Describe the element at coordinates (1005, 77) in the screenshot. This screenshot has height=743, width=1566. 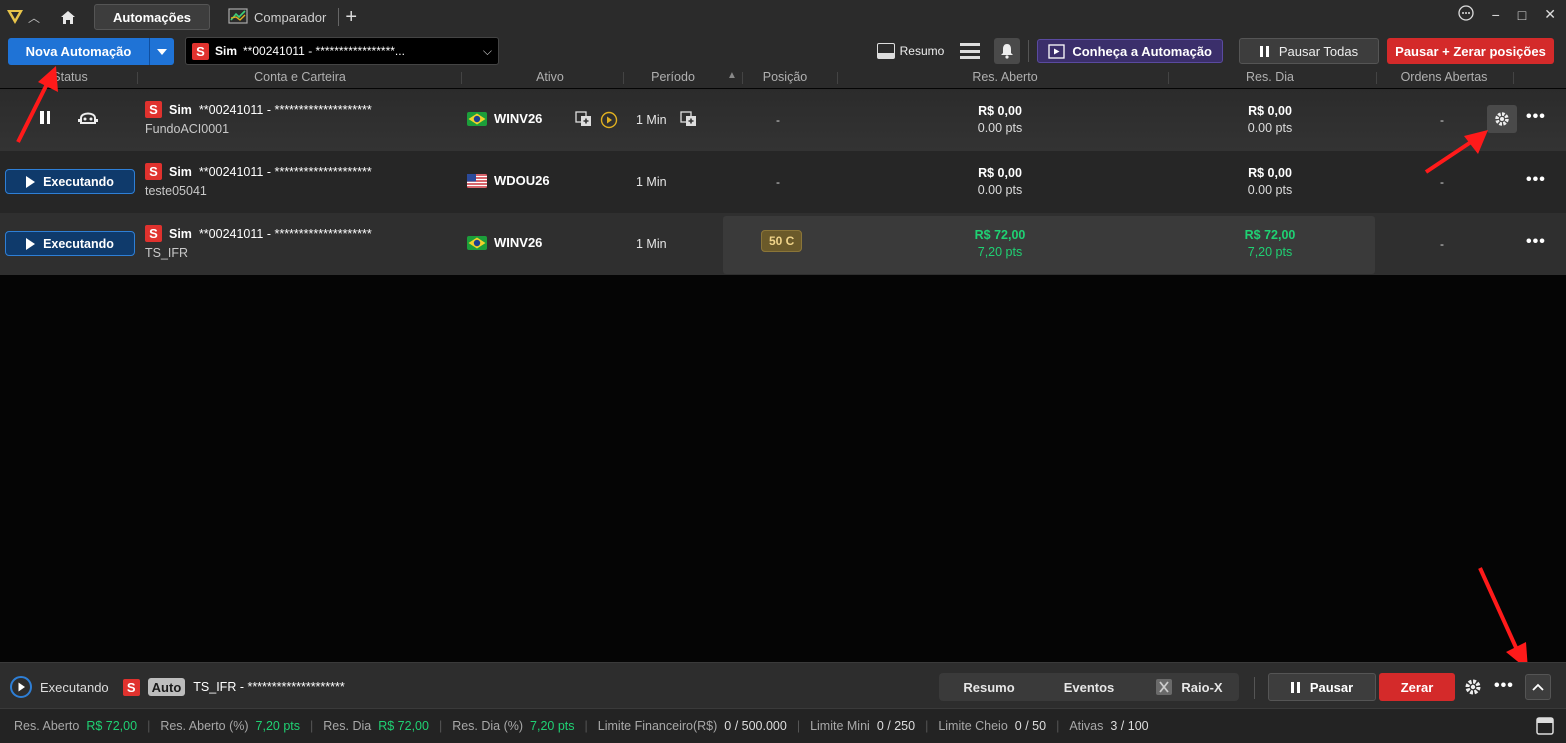
I see `col-res-aberto: Res. Aberto` at that location.